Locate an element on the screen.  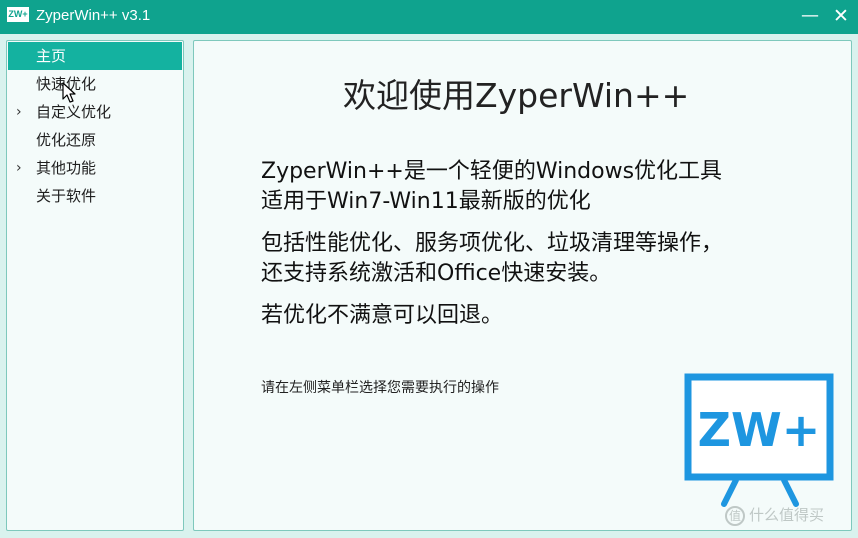
sidebar-item-label: 关于软件 is located at coordinates (66, 196).